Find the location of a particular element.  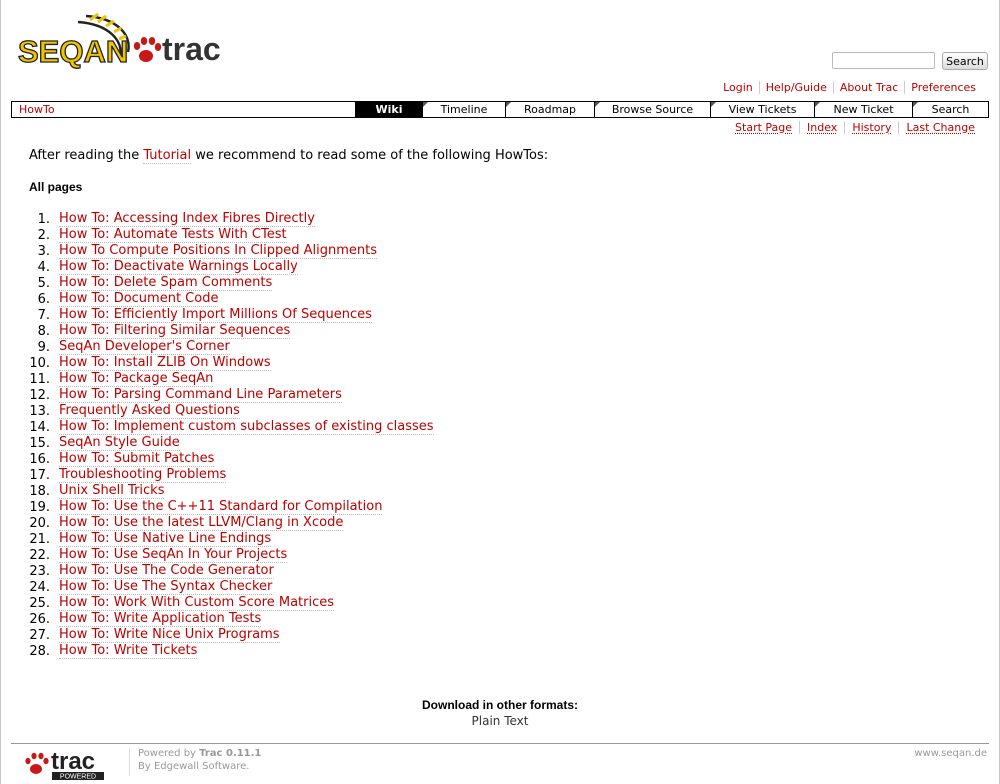

list-item-number: 22. is located at coordinates (44, 556).